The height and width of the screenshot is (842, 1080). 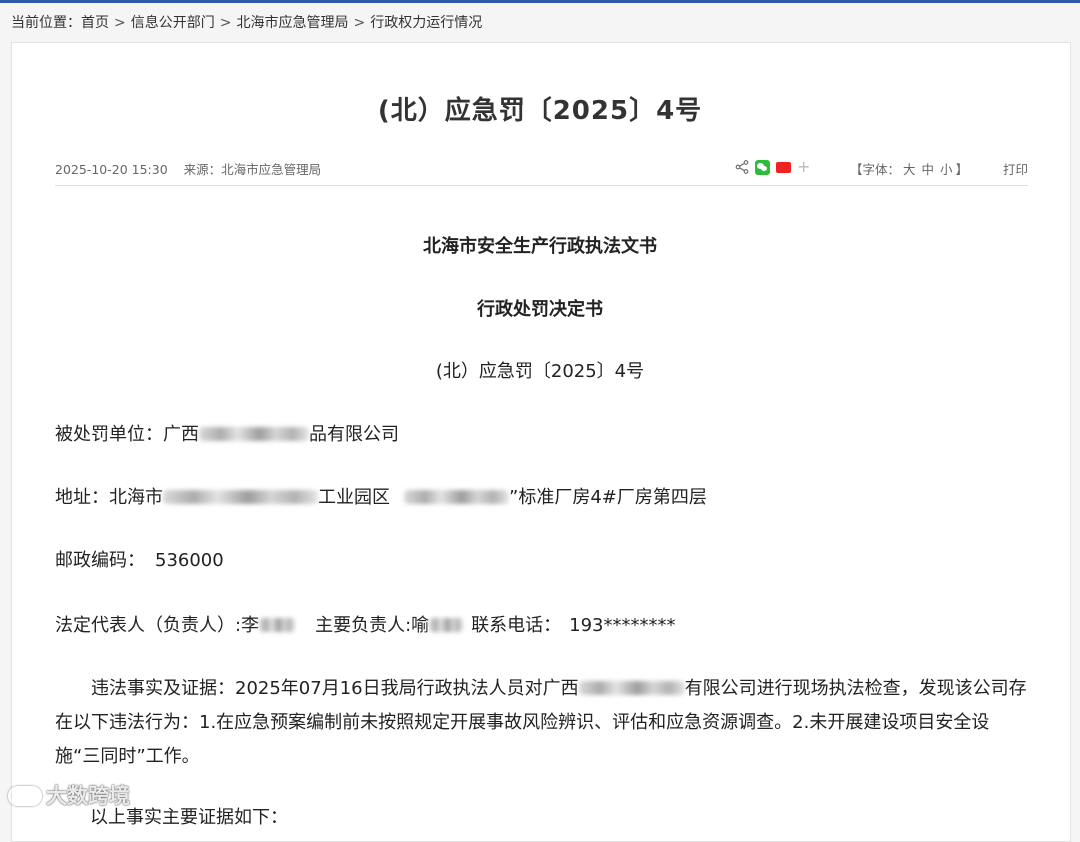 I want to click on address-label: 地址：, so click(x=82, y=497).